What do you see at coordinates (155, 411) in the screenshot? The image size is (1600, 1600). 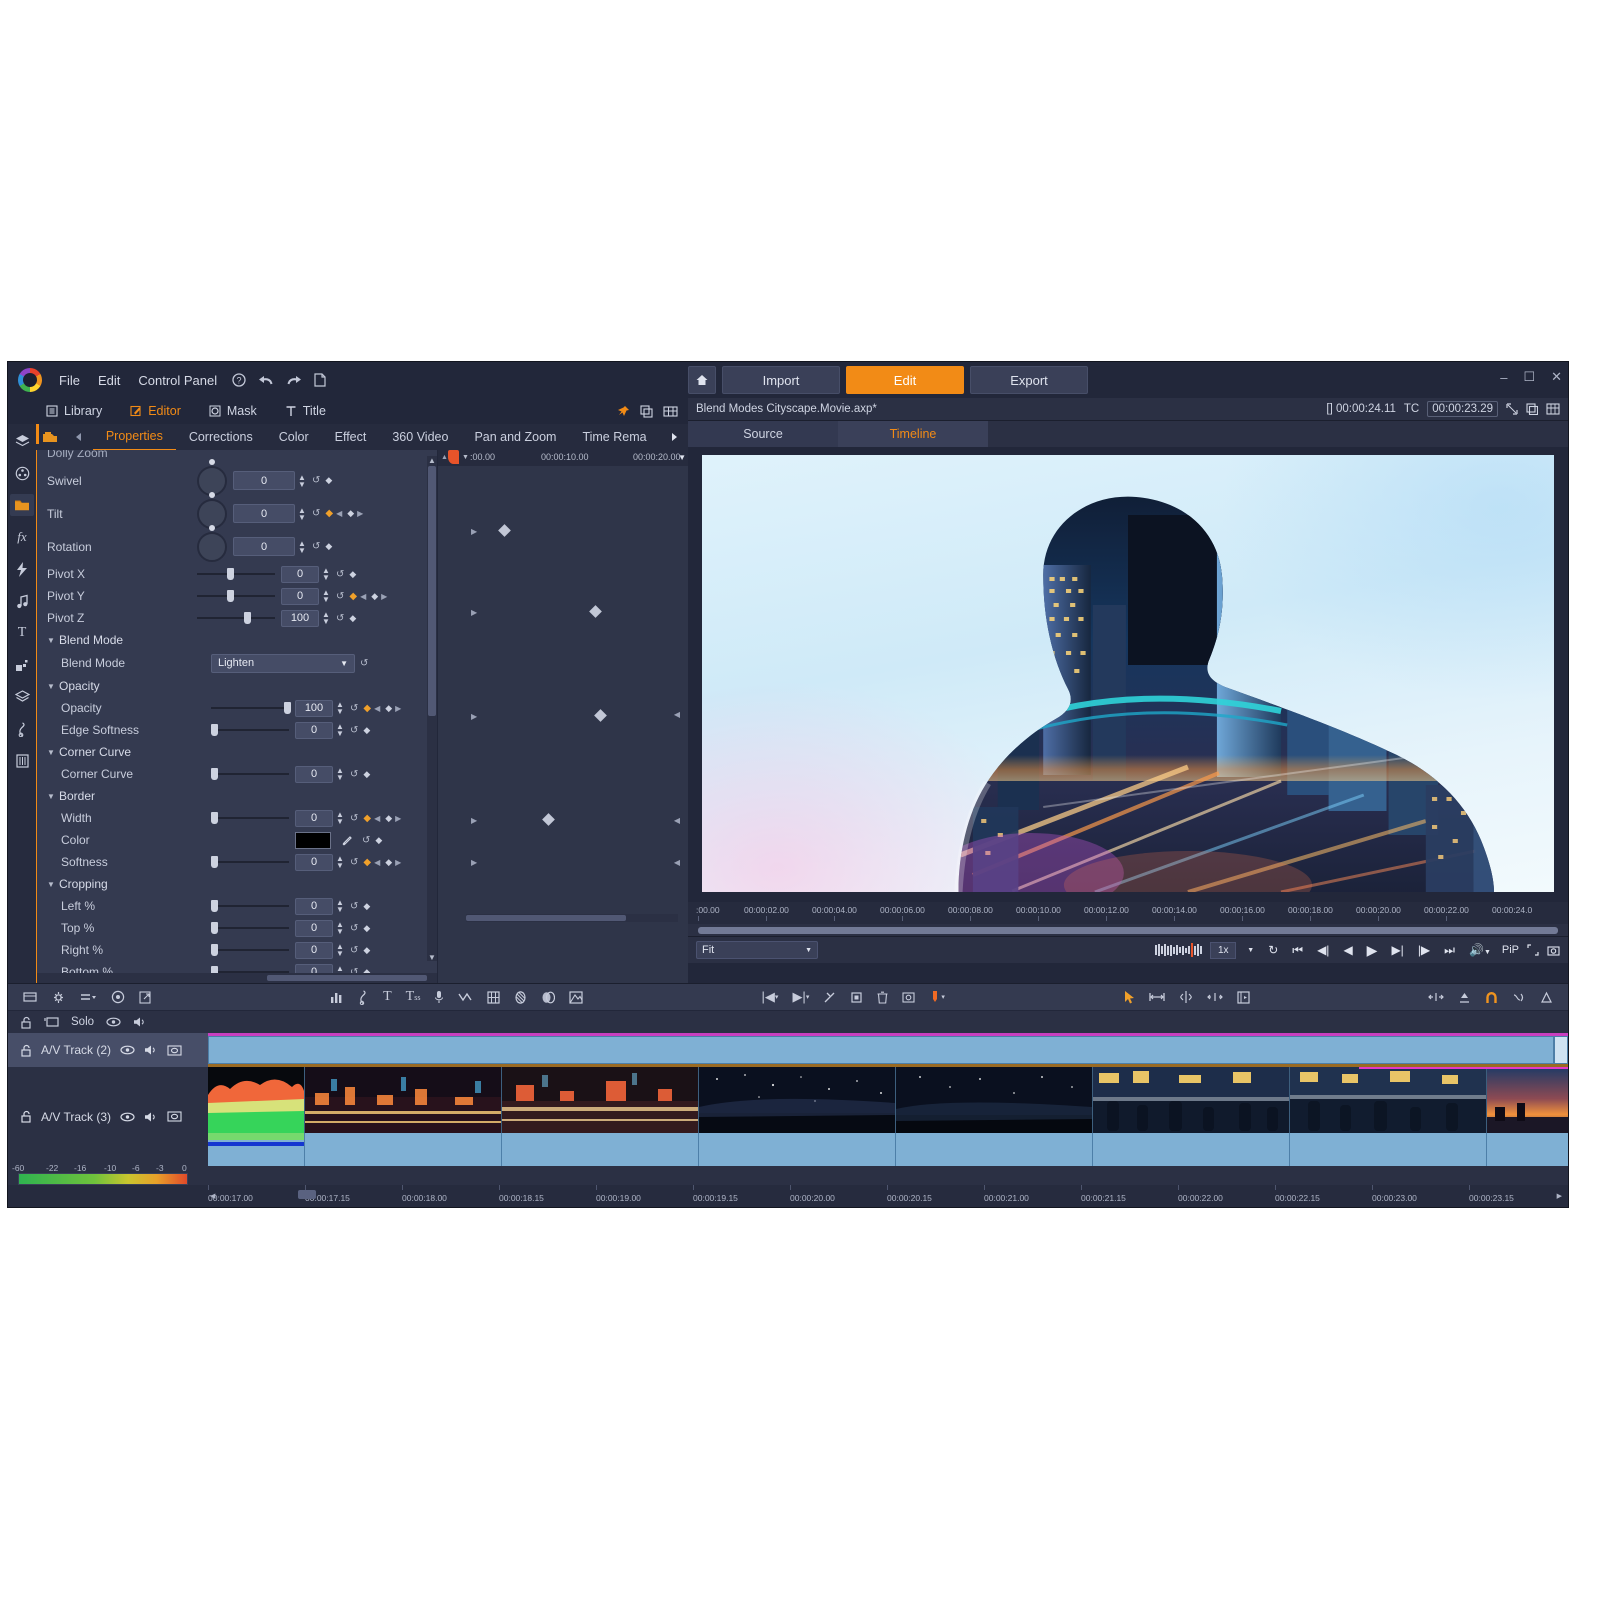 I see `module-tab-editor: Editor` at bounding box center [155, 411].